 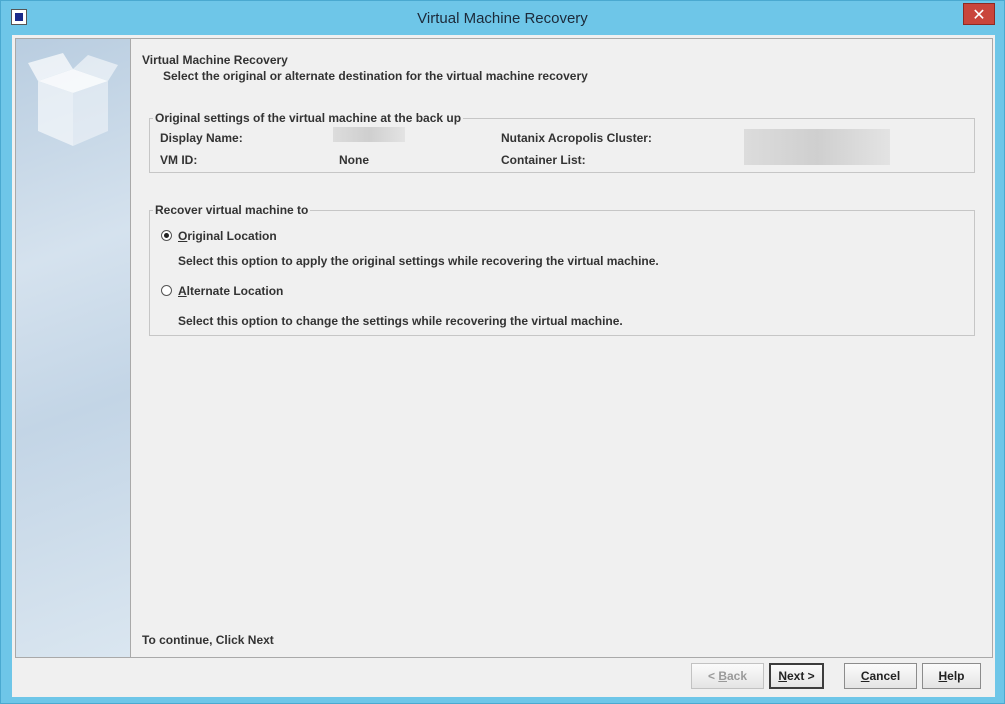 What do you see at coordinates (951, 676) in the screenshot?
I see `help-button: Help` at bounding box center [951, 676].